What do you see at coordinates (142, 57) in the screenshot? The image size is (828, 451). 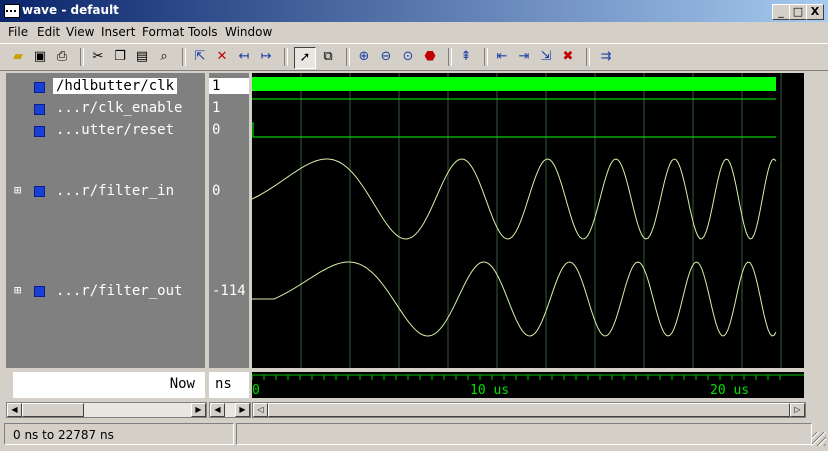 I see `paste-icon: ▤` at bounding box center [142, 57].